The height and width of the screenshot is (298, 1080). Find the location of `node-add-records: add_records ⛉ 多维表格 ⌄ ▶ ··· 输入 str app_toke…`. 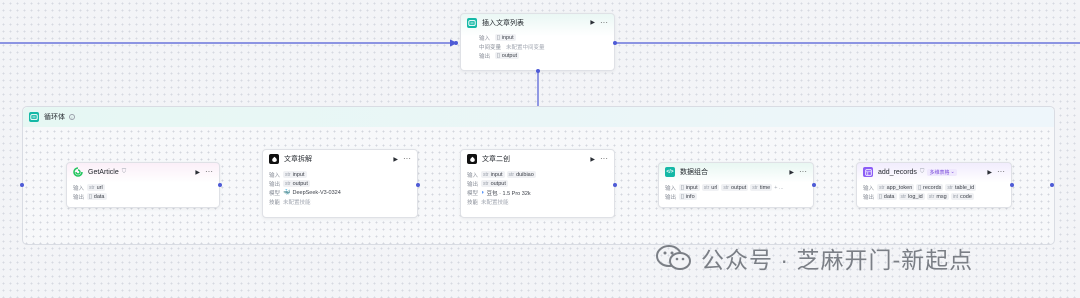

node-add-records: add_records ⛉ 多维表格 ⌄ ▶ ··· 输入 str app_toke… is located at coordinates (934, 185).